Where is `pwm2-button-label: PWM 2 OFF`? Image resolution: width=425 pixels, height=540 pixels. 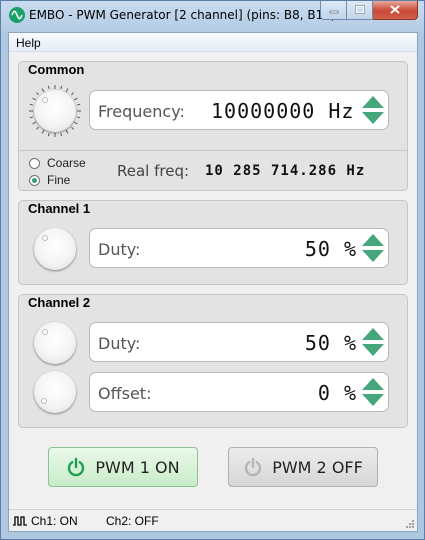
pwm2-button-label: PWM 2 OFF is located at coordinates (317, 467).